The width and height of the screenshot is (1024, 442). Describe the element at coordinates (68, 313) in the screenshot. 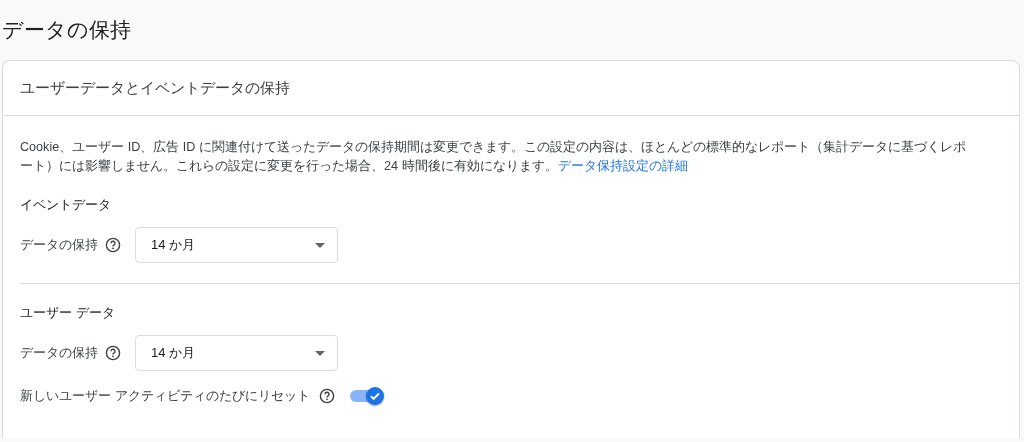

I see `section-heading: ユーザー データ` at that location.